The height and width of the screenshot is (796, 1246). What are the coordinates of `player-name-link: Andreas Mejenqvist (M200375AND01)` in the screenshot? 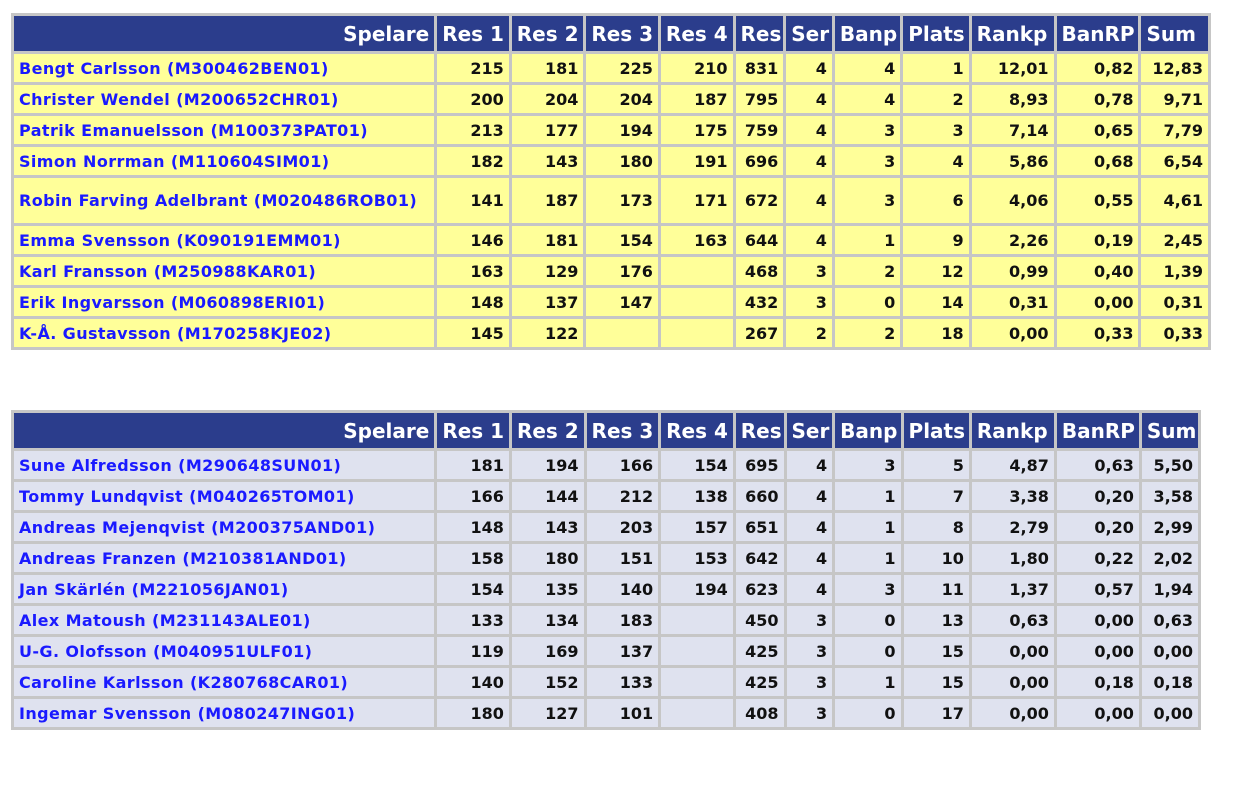 It's located at (224, 527).